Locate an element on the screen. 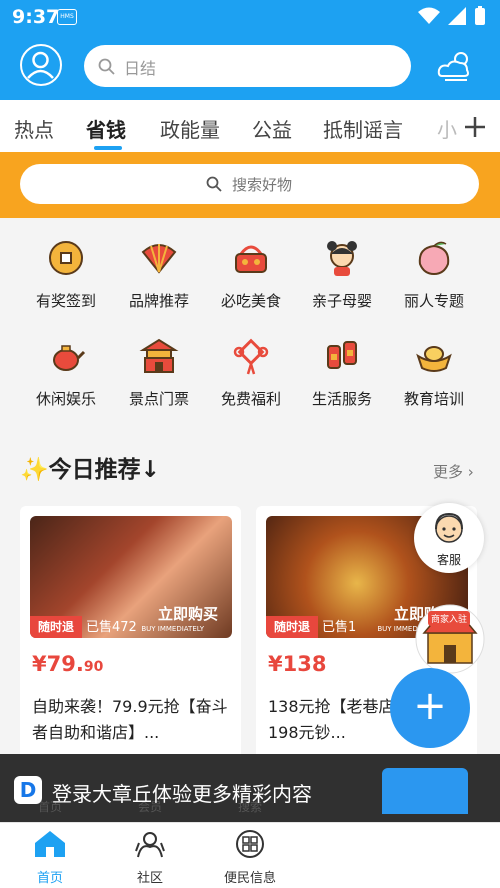  merchant-join-label: 商家入驻 is located at coordinates (449, 618).